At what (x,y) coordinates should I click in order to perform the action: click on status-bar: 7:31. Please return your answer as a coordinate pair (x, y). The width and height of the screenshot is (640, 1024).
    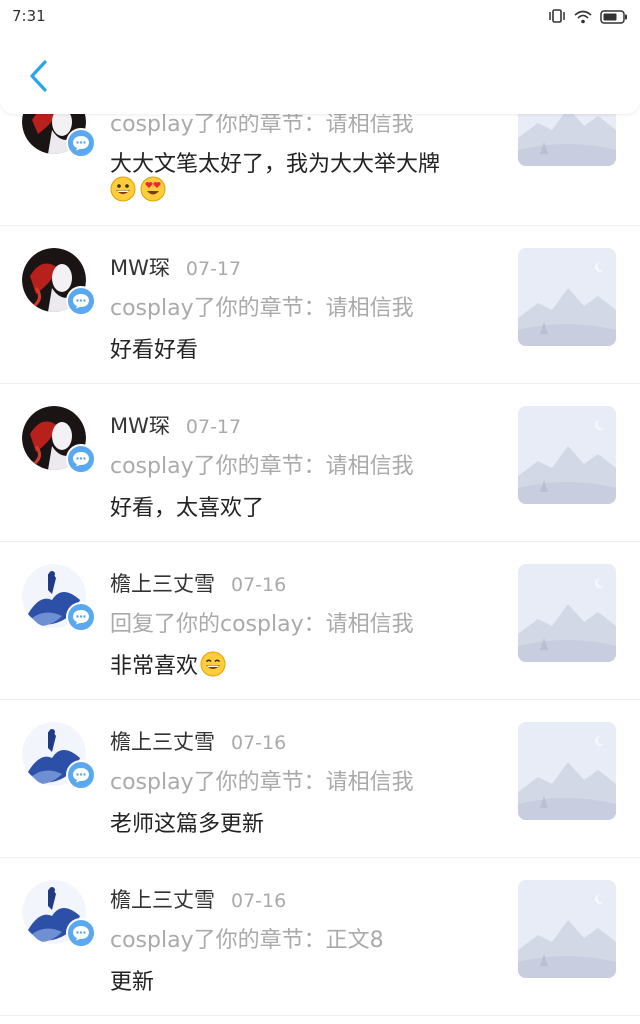
    Looking at the image, I should click on (320, 17).